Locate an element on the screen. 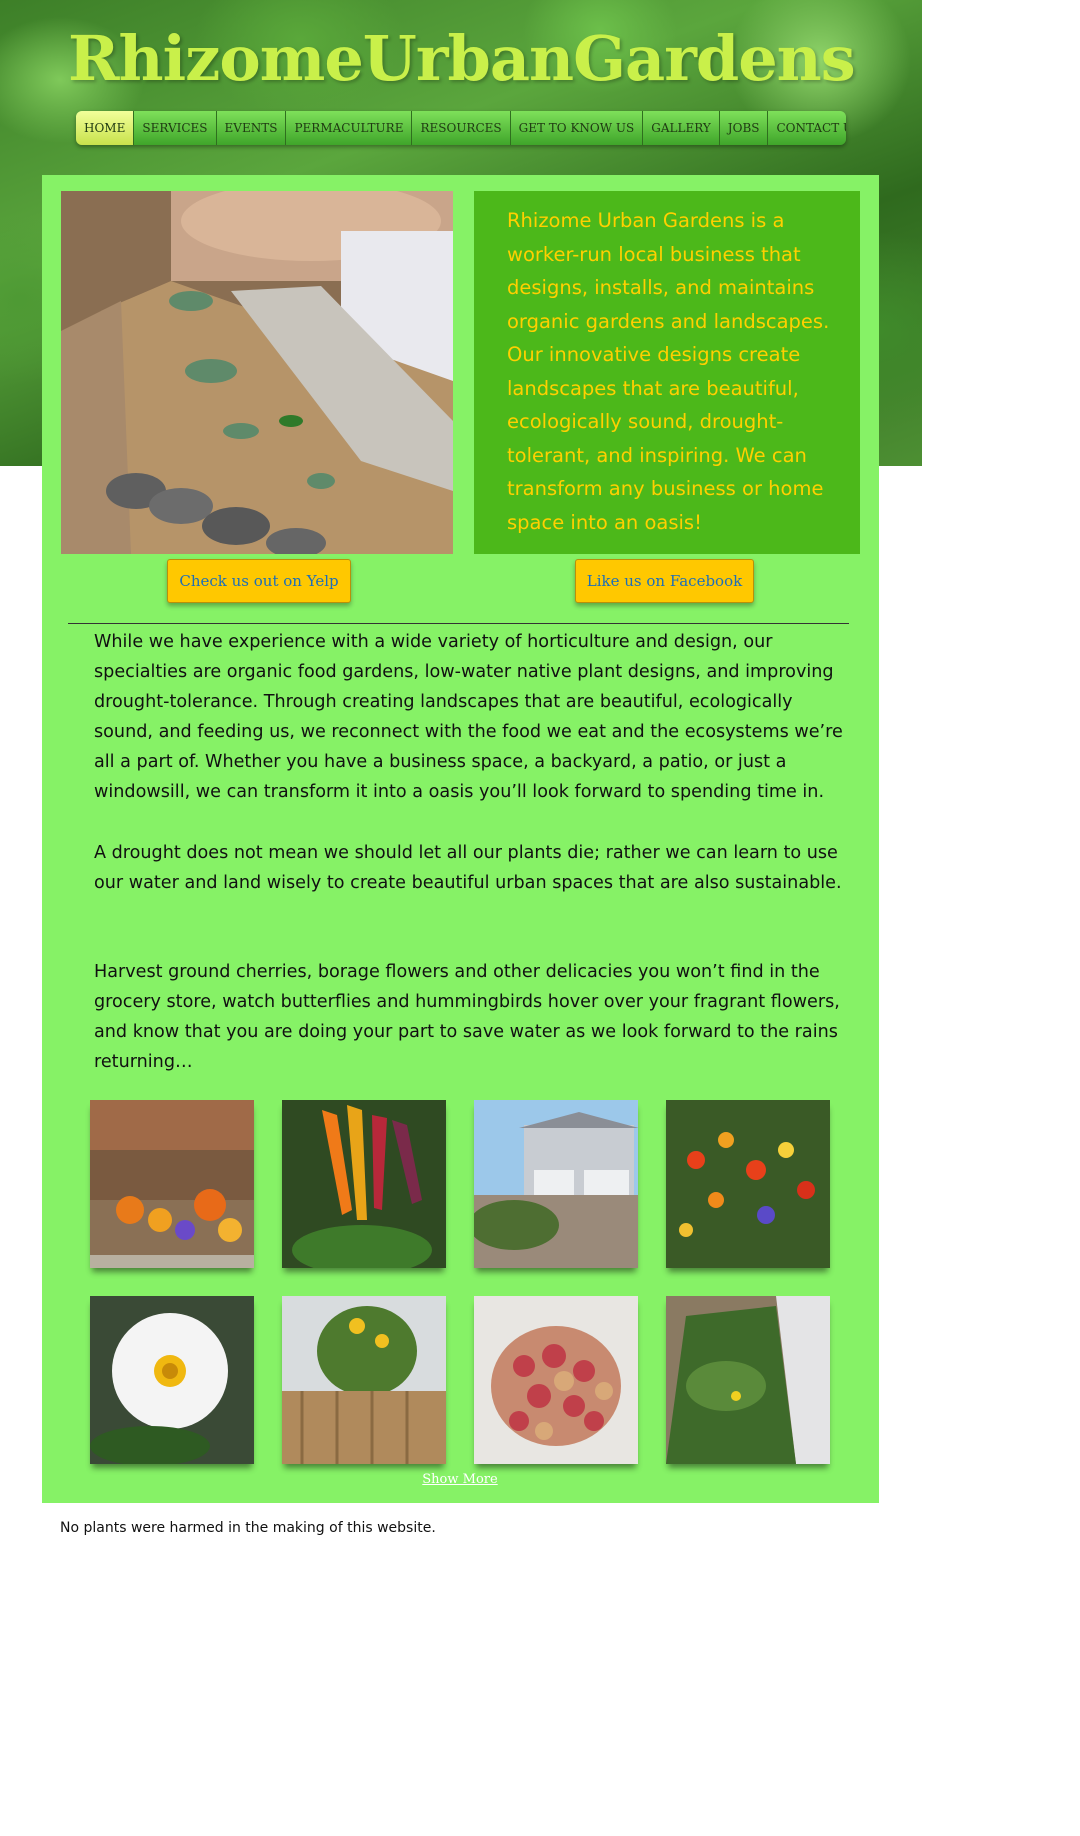  nav-item-contact-us: CONTACT US is located at coordinates (807, 128).